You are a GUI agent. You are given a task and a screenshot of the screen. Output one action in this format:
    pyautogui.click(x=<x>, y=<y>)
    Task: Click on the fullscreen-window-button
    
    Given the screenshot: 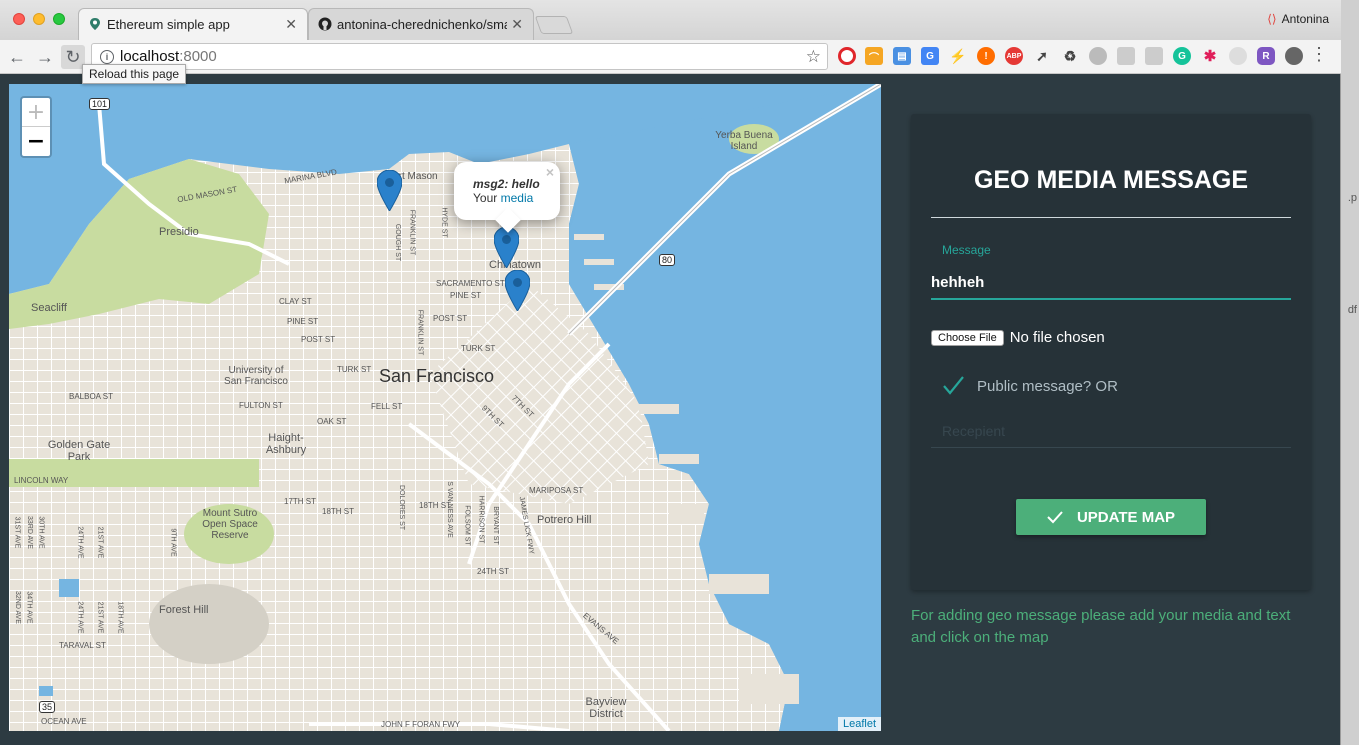 What is the action you would take?
    pyautogui.click(x=59, y=19)
    